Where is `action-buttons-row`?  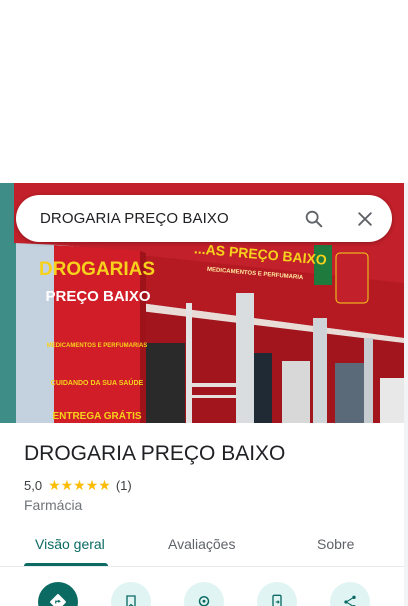
action-buttons-row is located at coordinates (202, 586).